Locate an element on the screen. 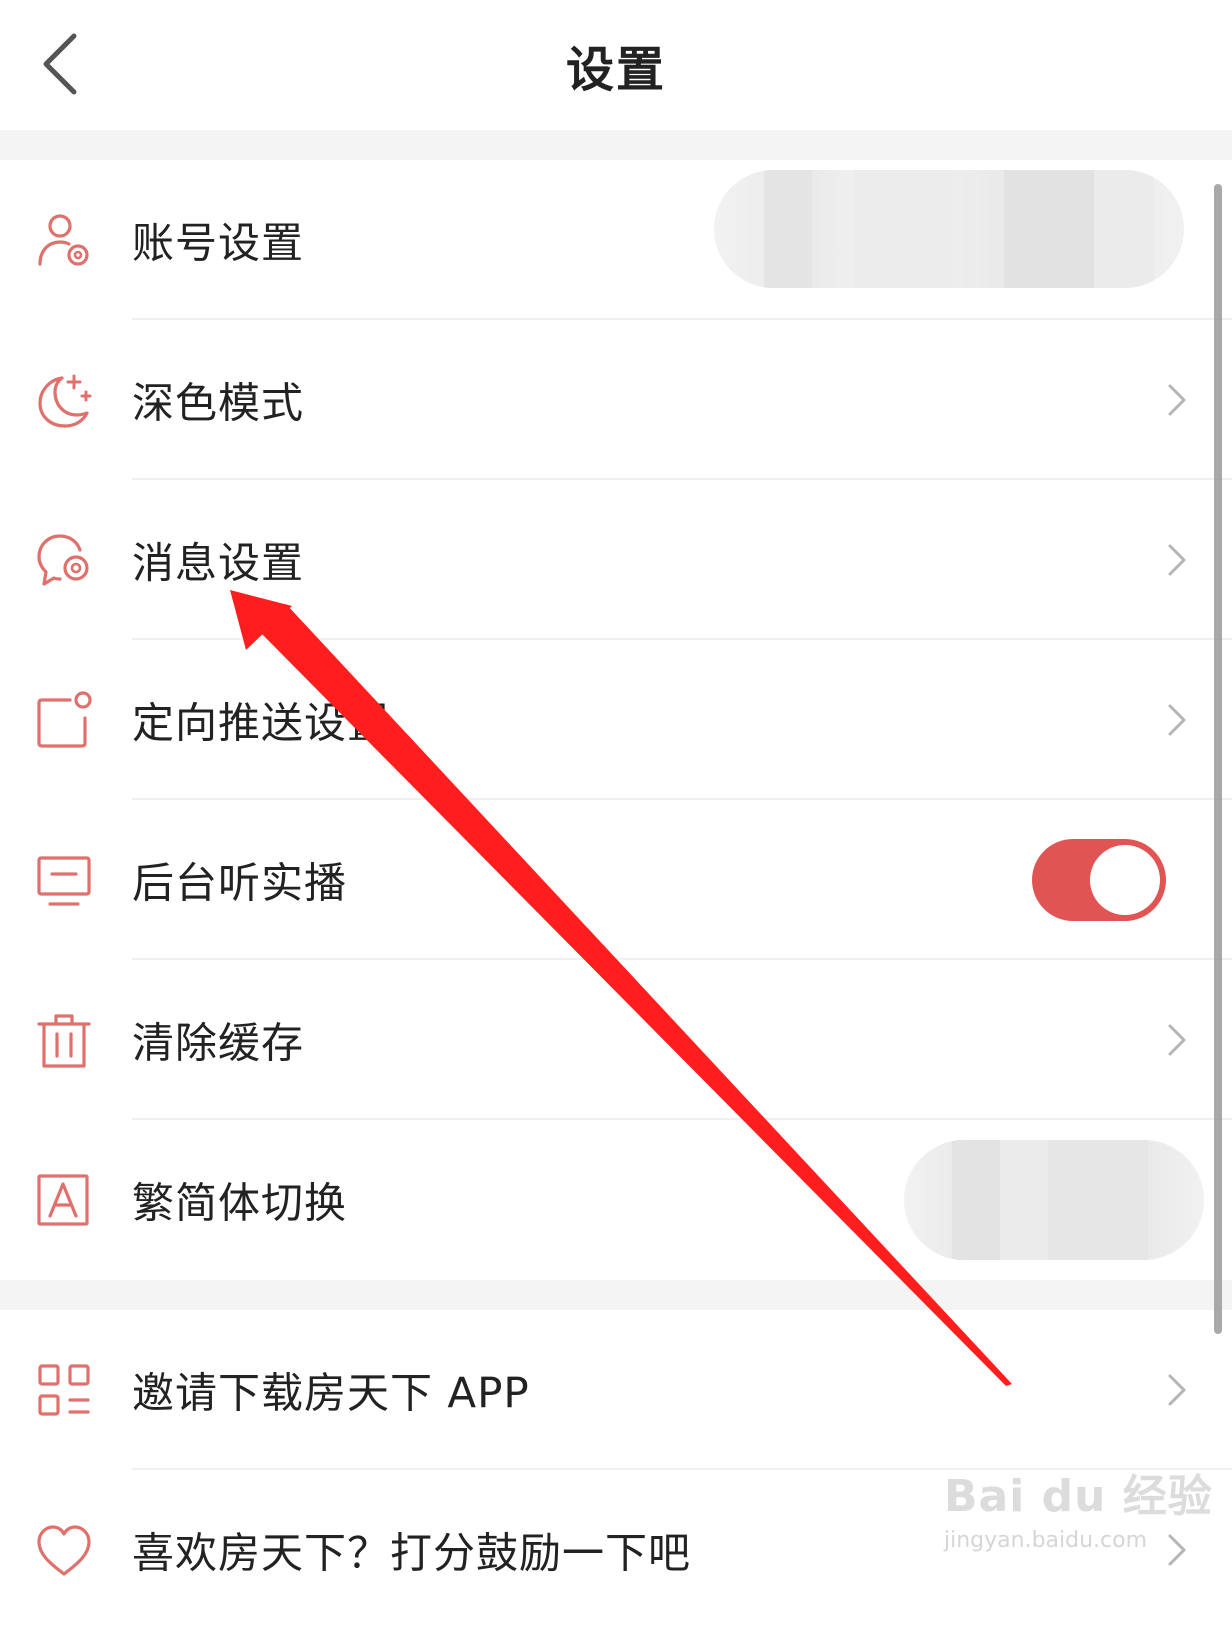  setting-label: 定向推送设置 is located at coordinates (261, 723).